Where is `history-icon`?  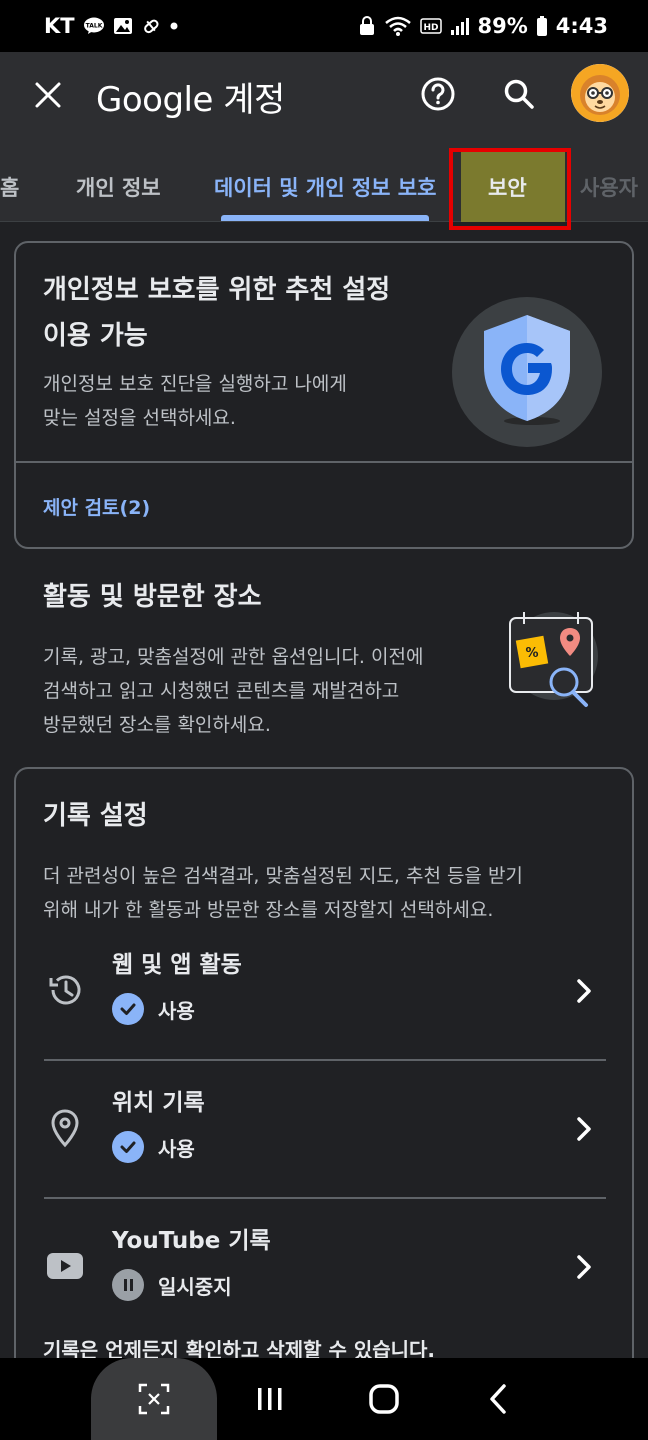 history-icon is located at coordinates (65, 990).